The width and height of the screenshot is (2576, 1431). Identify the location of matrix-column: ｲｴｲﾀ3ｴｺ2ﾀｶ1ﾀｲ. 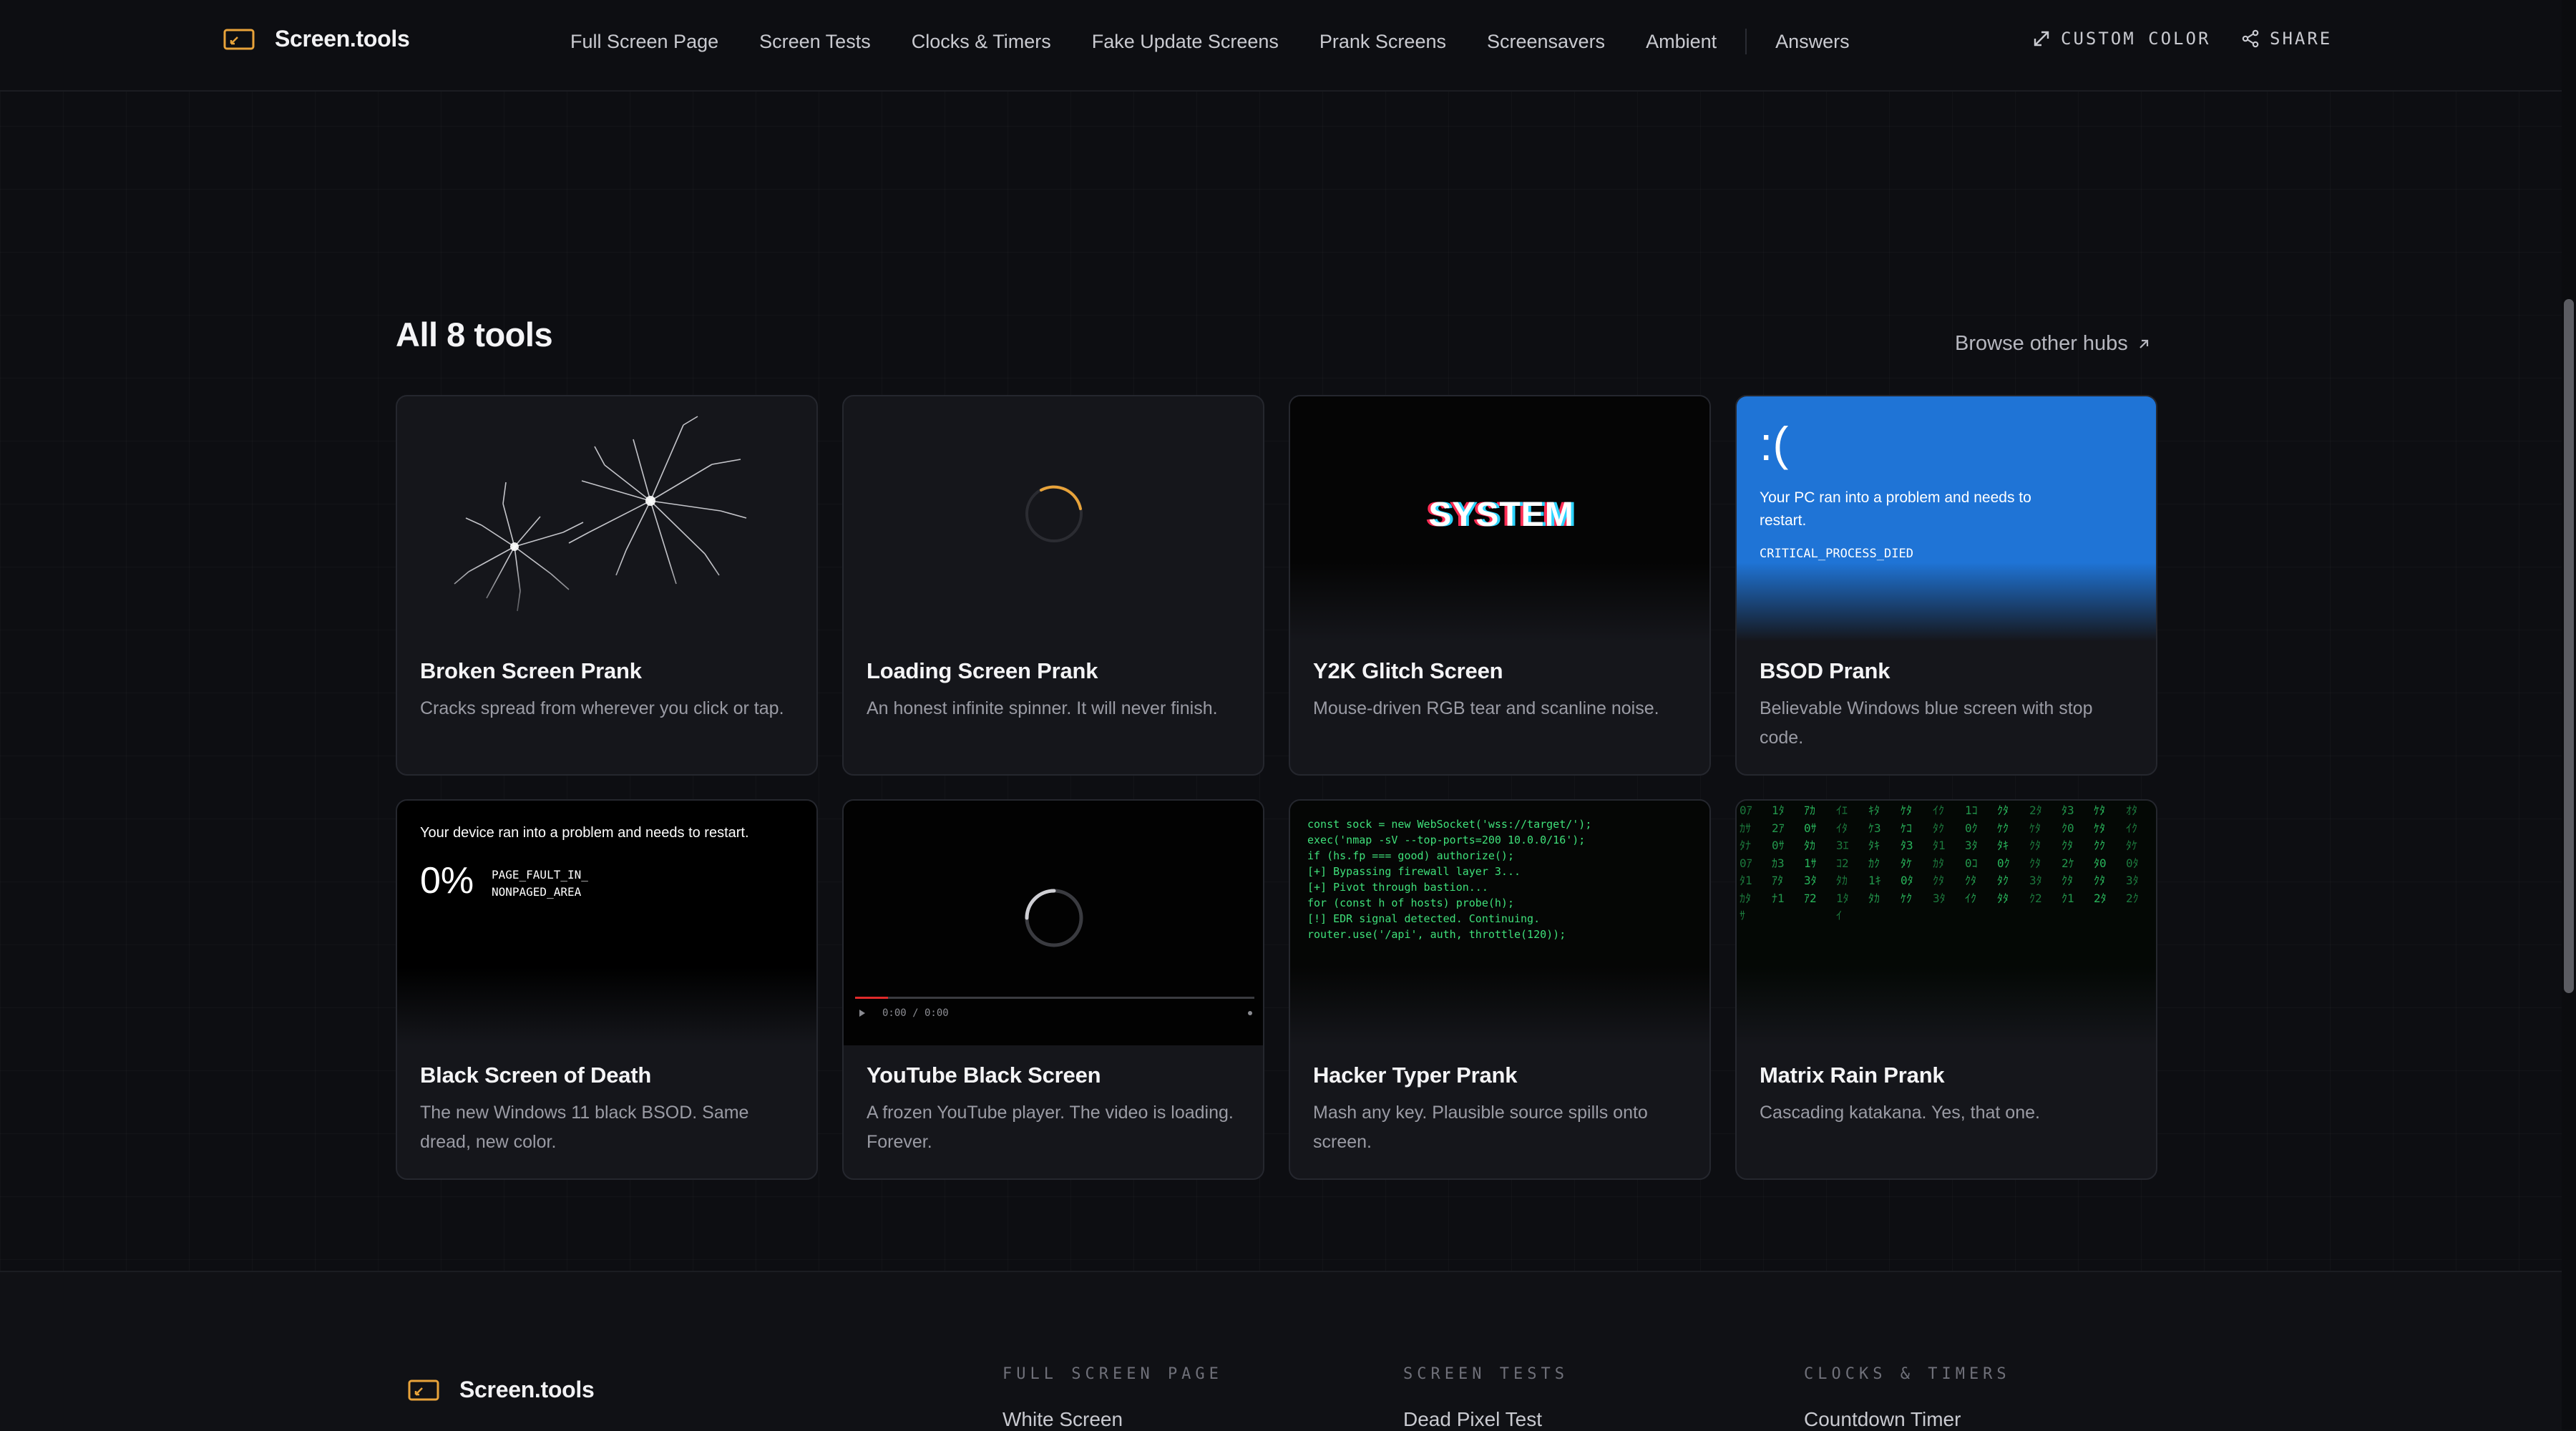
(1842, 863).